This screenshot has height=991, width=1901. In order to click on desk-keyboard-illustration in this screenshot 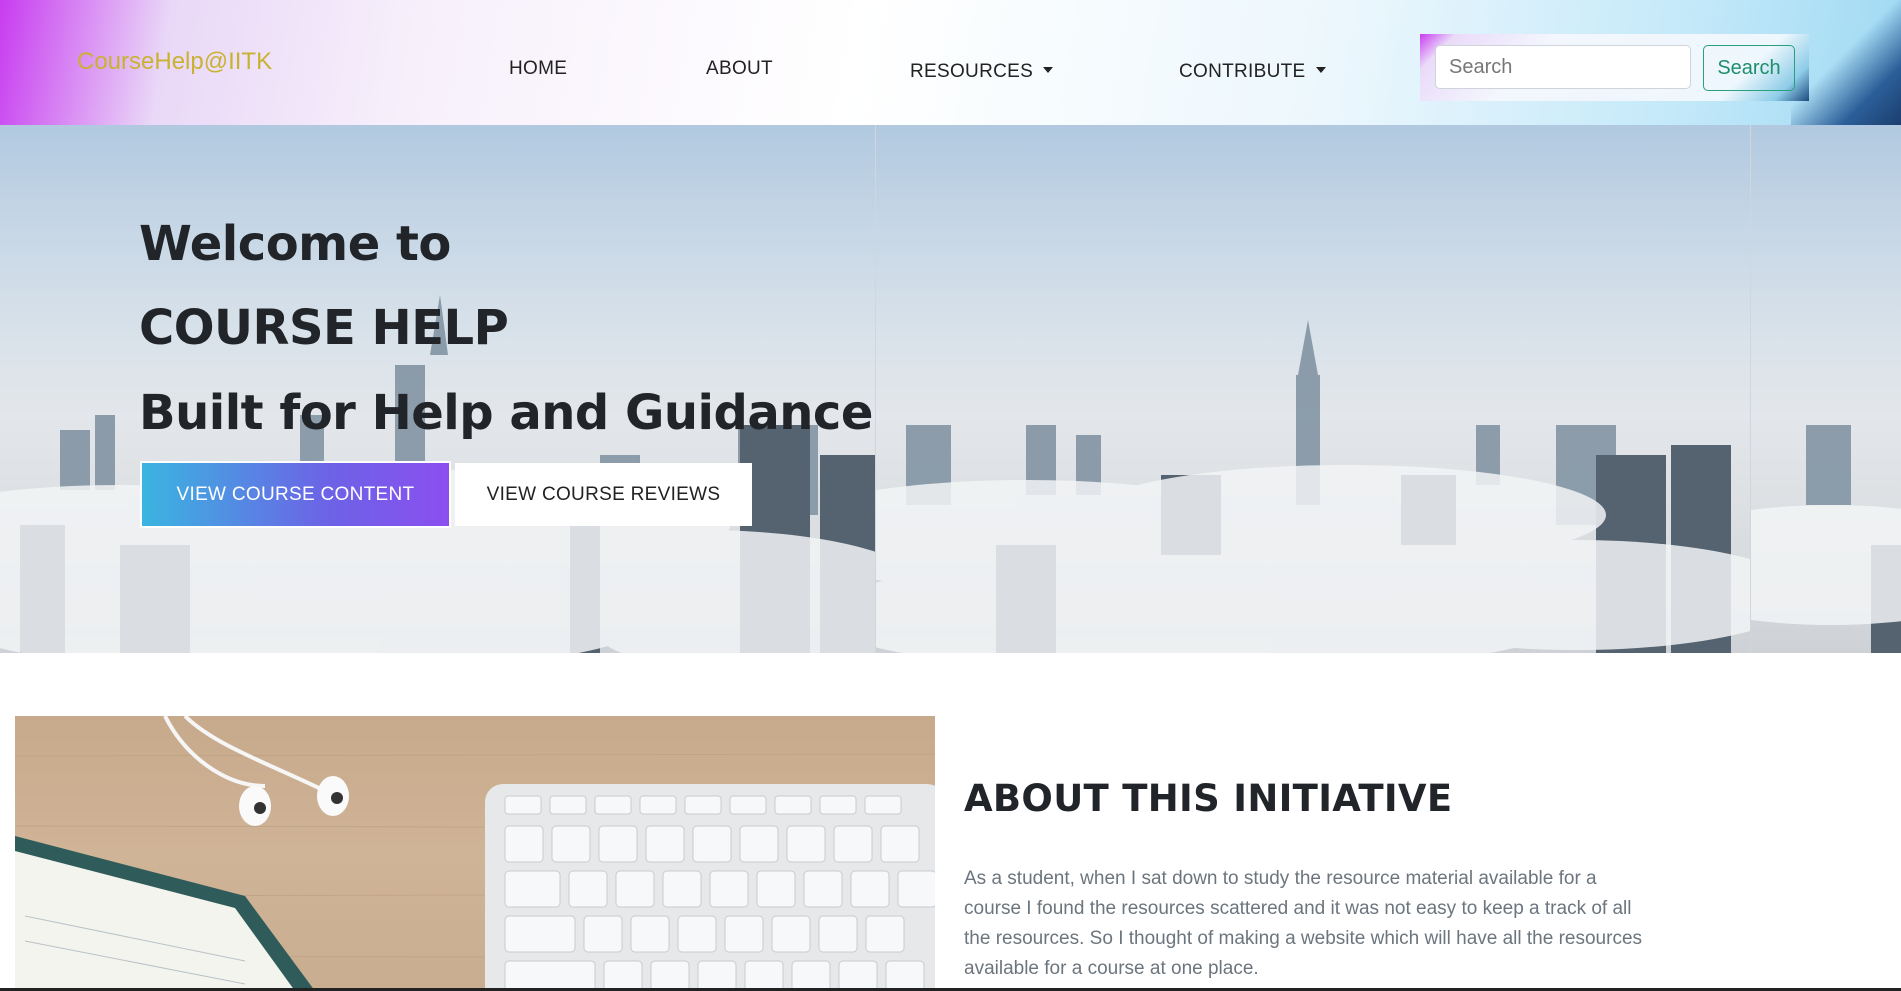, I will do `click(475, 853)`.